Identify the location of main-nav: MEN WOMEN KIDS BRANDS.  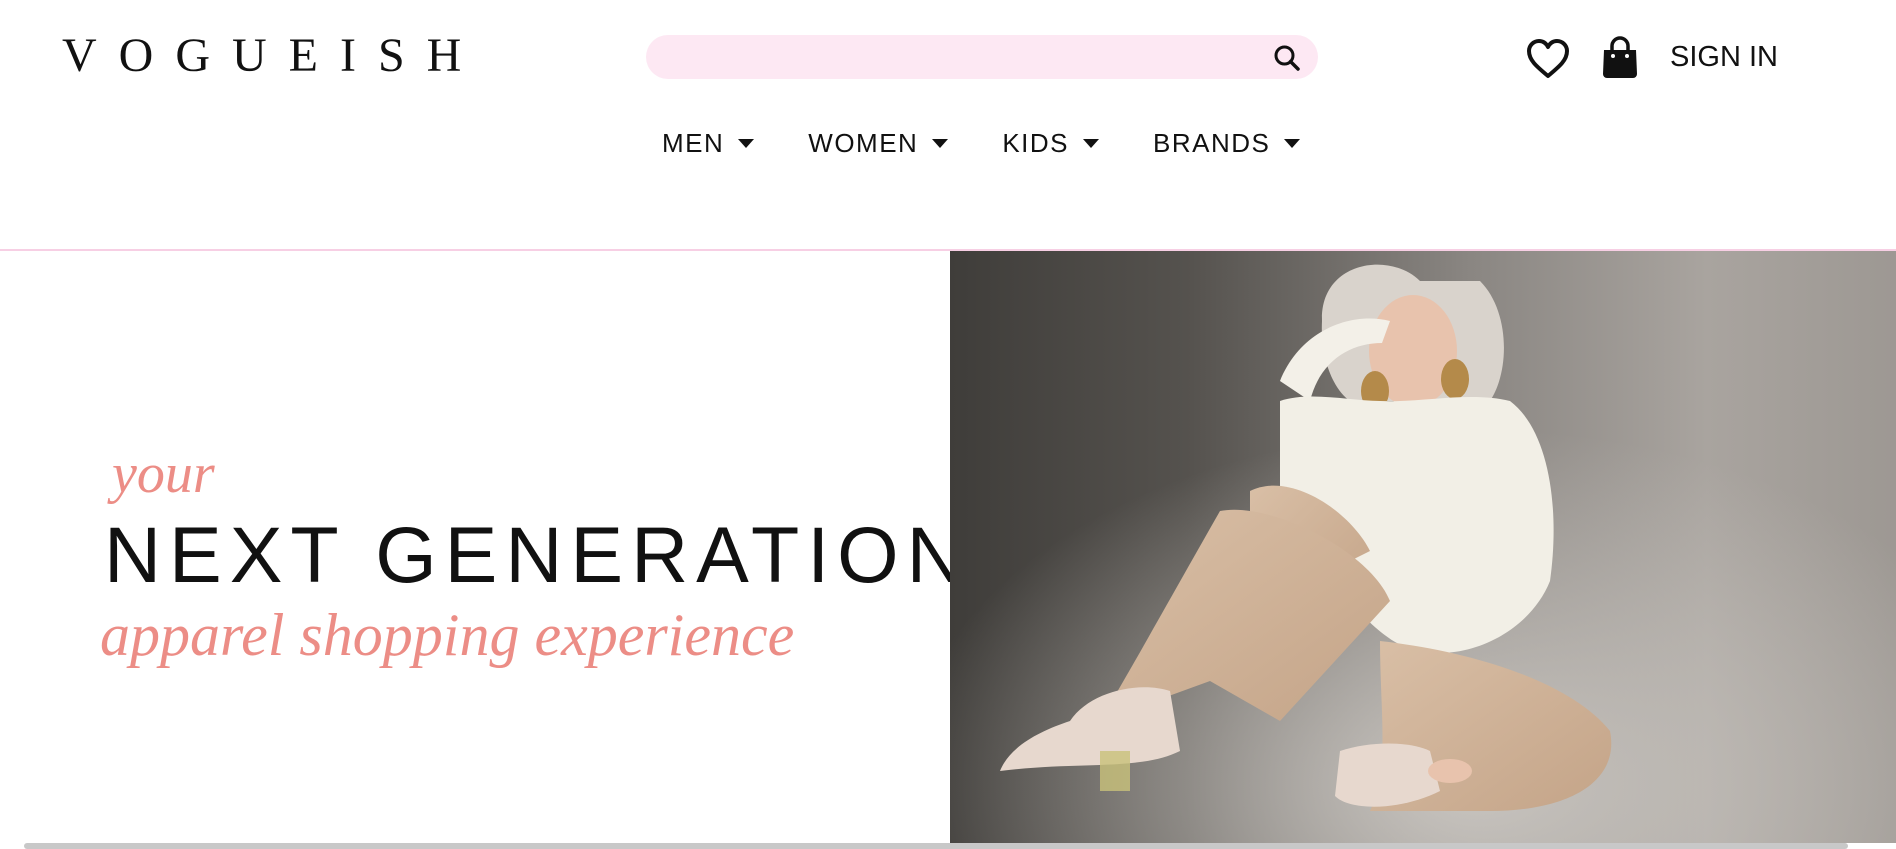
(981, 143).